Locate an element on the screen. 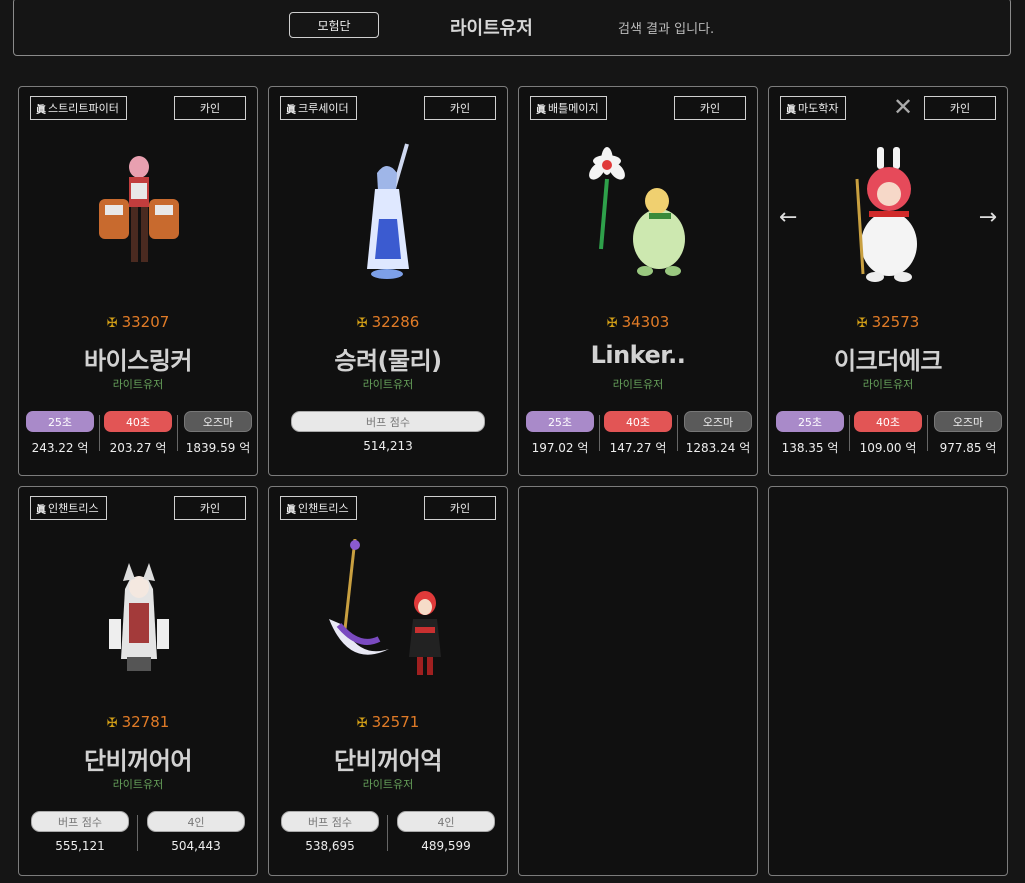 This screenshot has width=1025, height=883. stat-value: 1839.59 억 is located at coordinates (218, 448).